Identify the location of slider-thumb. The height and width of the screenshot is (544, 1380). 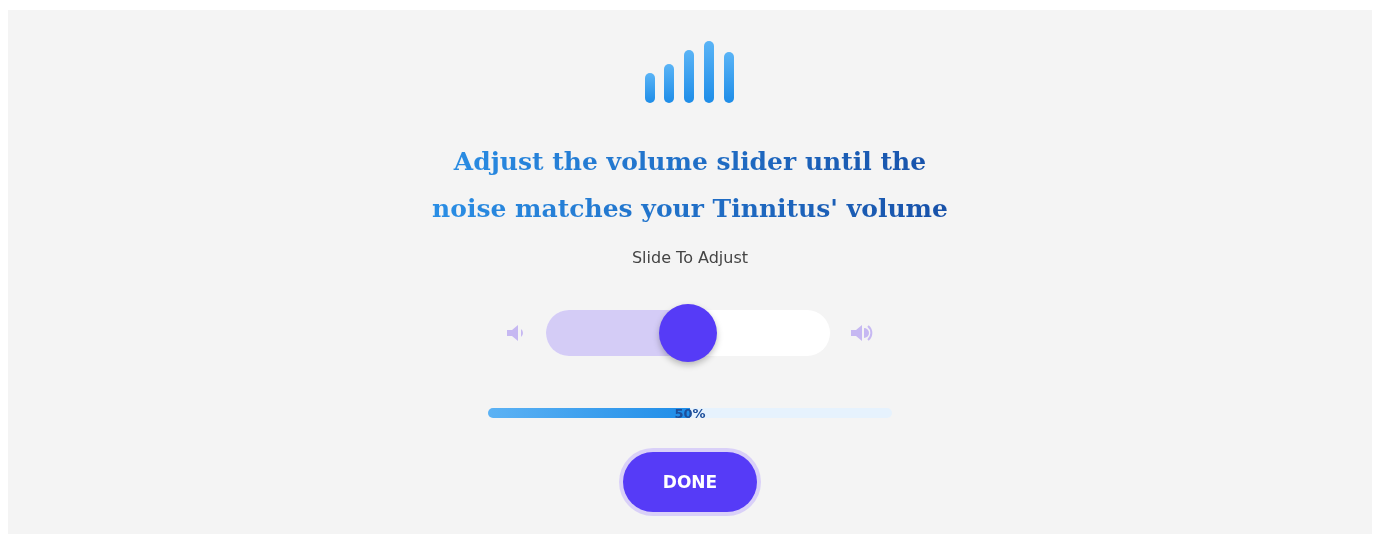
(688, 333).